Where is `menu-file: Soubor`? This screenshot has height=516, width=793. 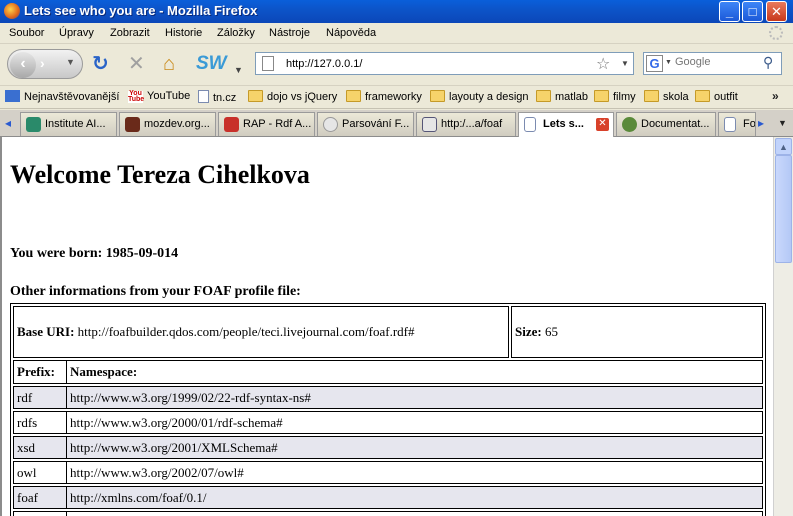
menu-file: Soubor is located at coordinates (26, 33).